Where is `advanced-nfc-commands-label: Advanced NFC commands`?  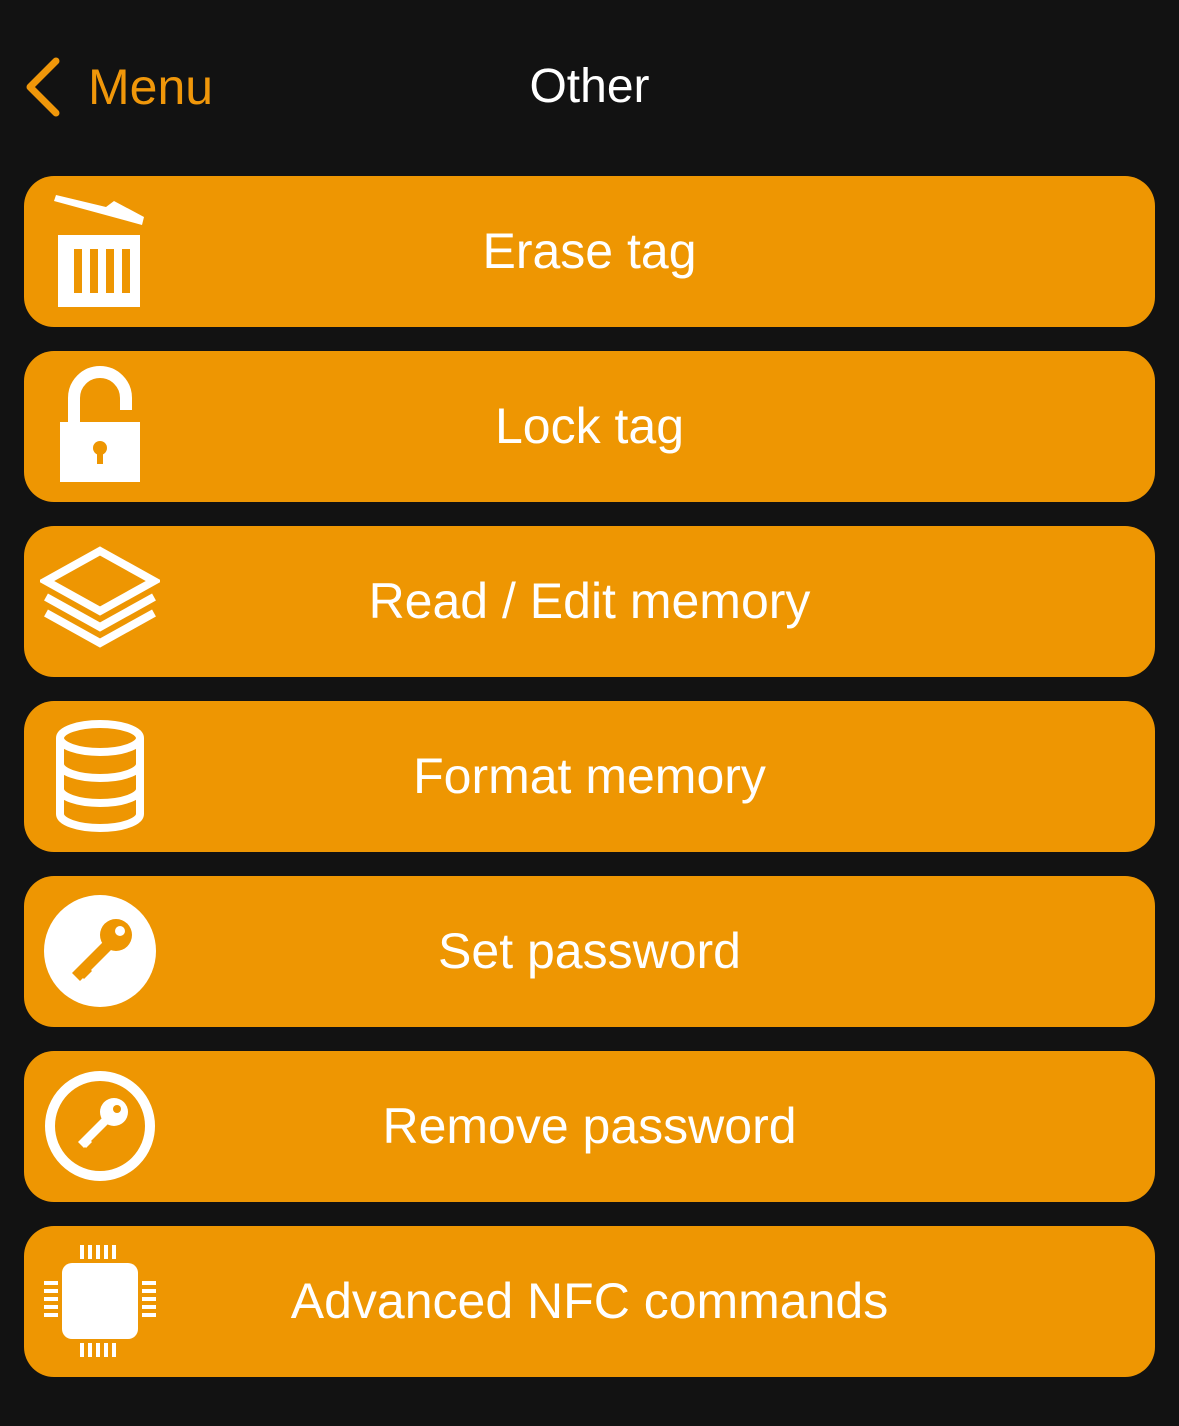 advanced-nfc-commands-label: Advanced NFC commands is located at coordinates (589, 1301).